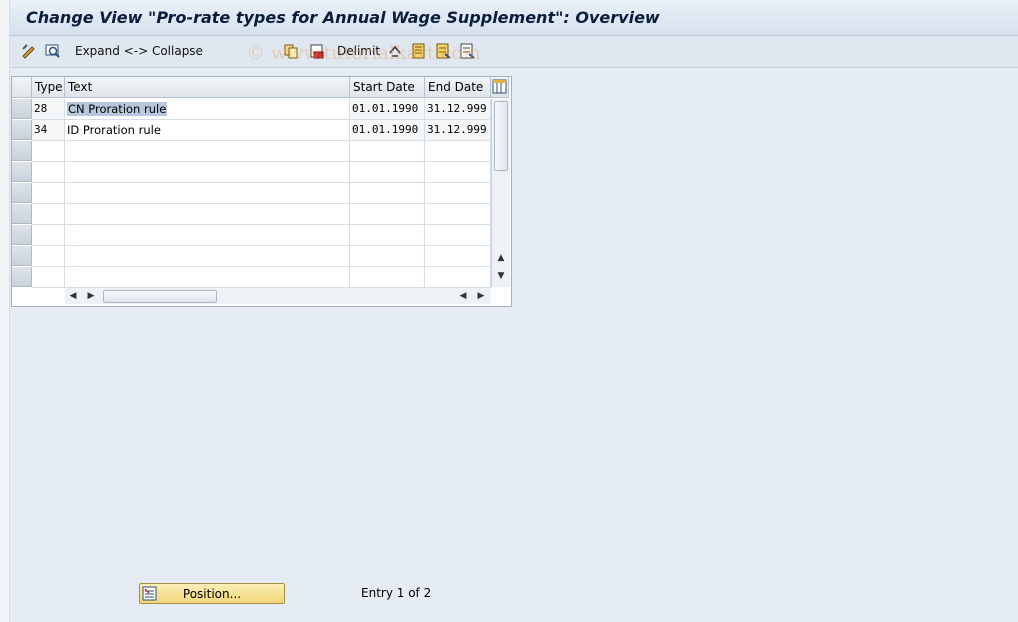 This screenshot has height=622, width=1018. What do you see at coordinates (29, 51) in the screenshot?
I see `display-change-icon` at bounding box center [29, 51].